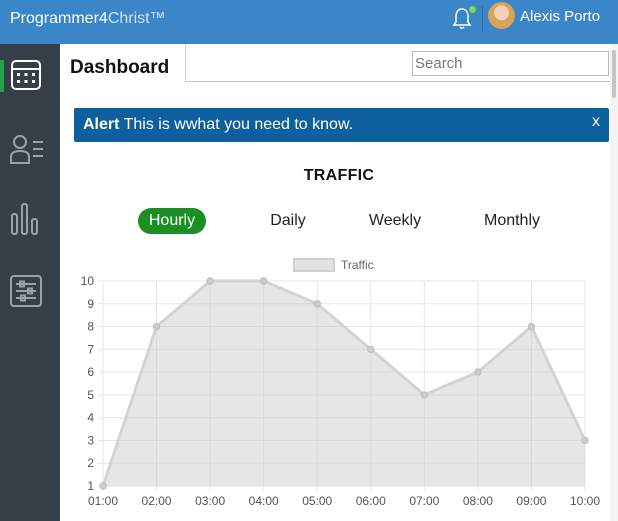 The width and height of the screenshot is (618, 521). What do you see at coordinates (560, 16) in the screenshot?
I see `user-name: Alexis Porto` at bounding box center [560, 16].